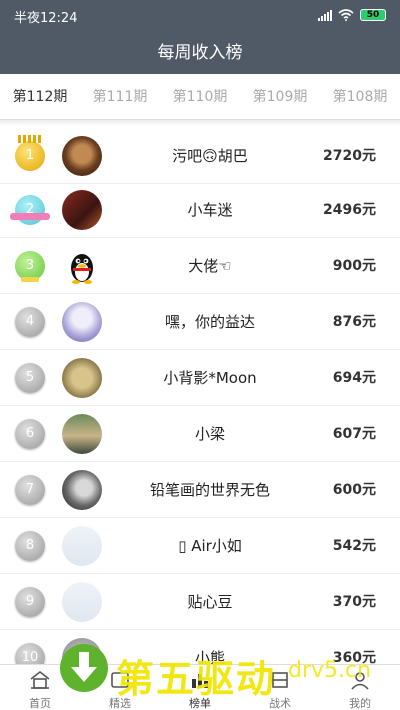  What do you see at coordinates (346, 15) in the screenshot?
I see `wifi-icon` at bounding box center [346, 15].